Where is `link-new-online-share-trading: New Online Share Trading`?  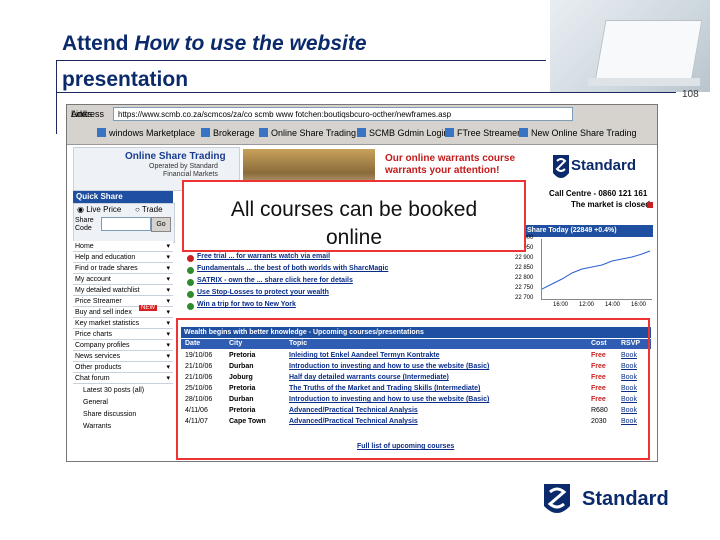
link-new-online-share-trading: New Online Share Trading is located at coordinates (578, 133).